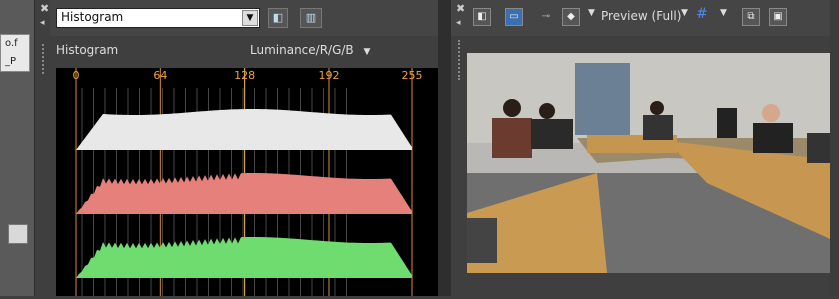  What do you see at coordinates (18, 234) in the screenshot?
I see `clipped-button` at bounding box center [18, 234].